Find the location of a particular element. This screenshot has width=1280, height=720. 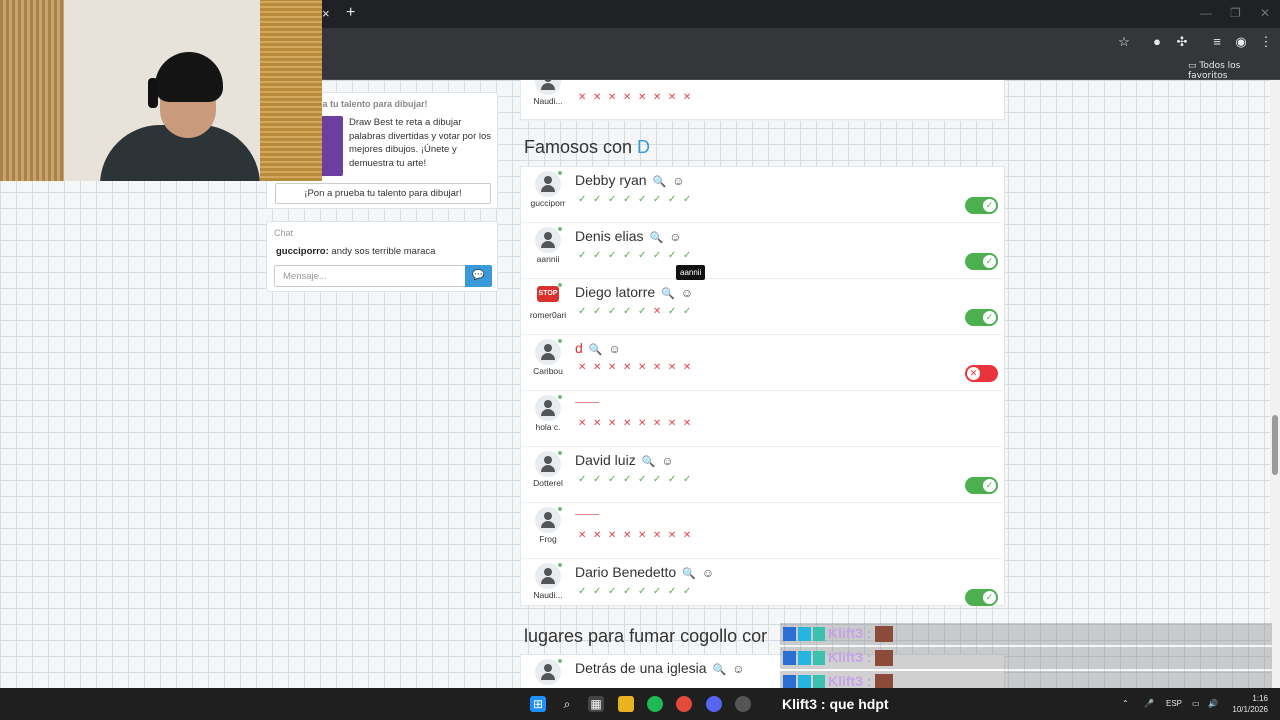

new-tab-button: + is located at coordinates (350, 13).